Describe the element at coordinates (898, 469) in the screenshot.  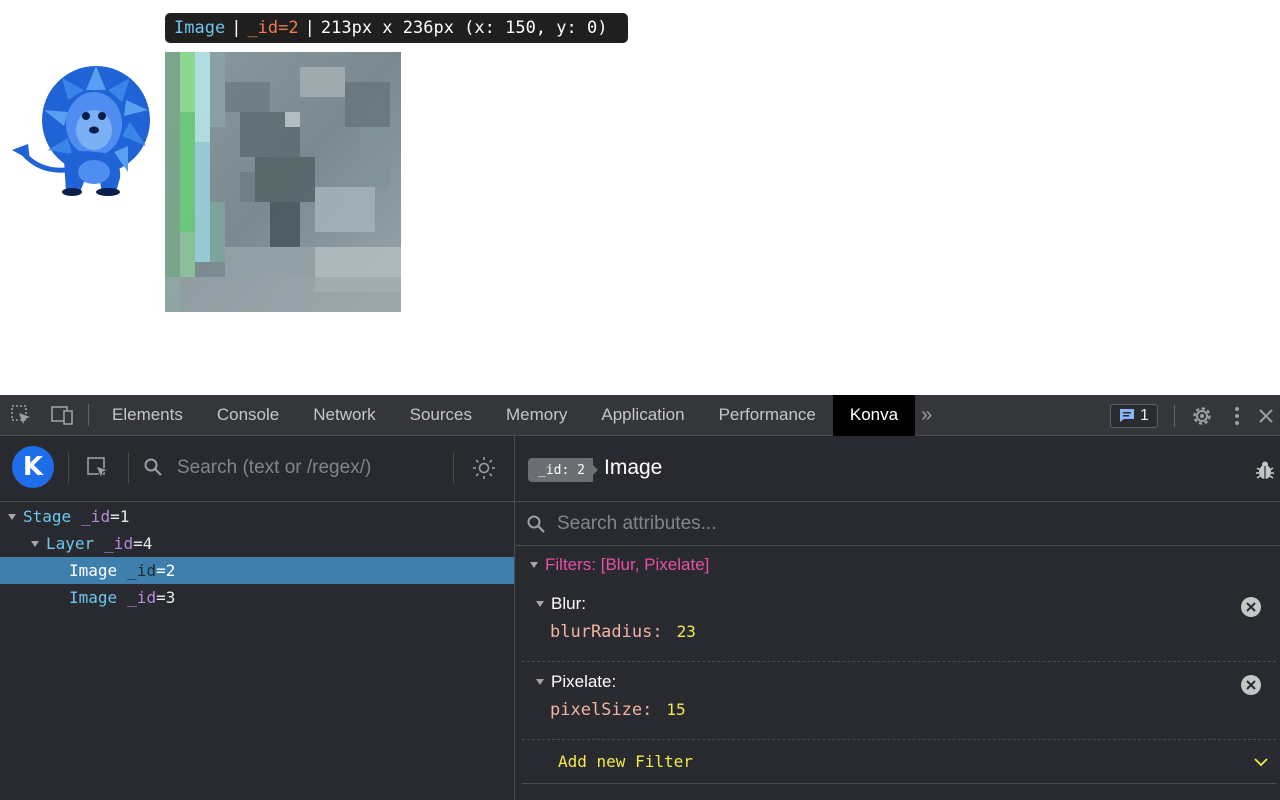
I see `selected-node-header: _id: 2 Image` at that location.